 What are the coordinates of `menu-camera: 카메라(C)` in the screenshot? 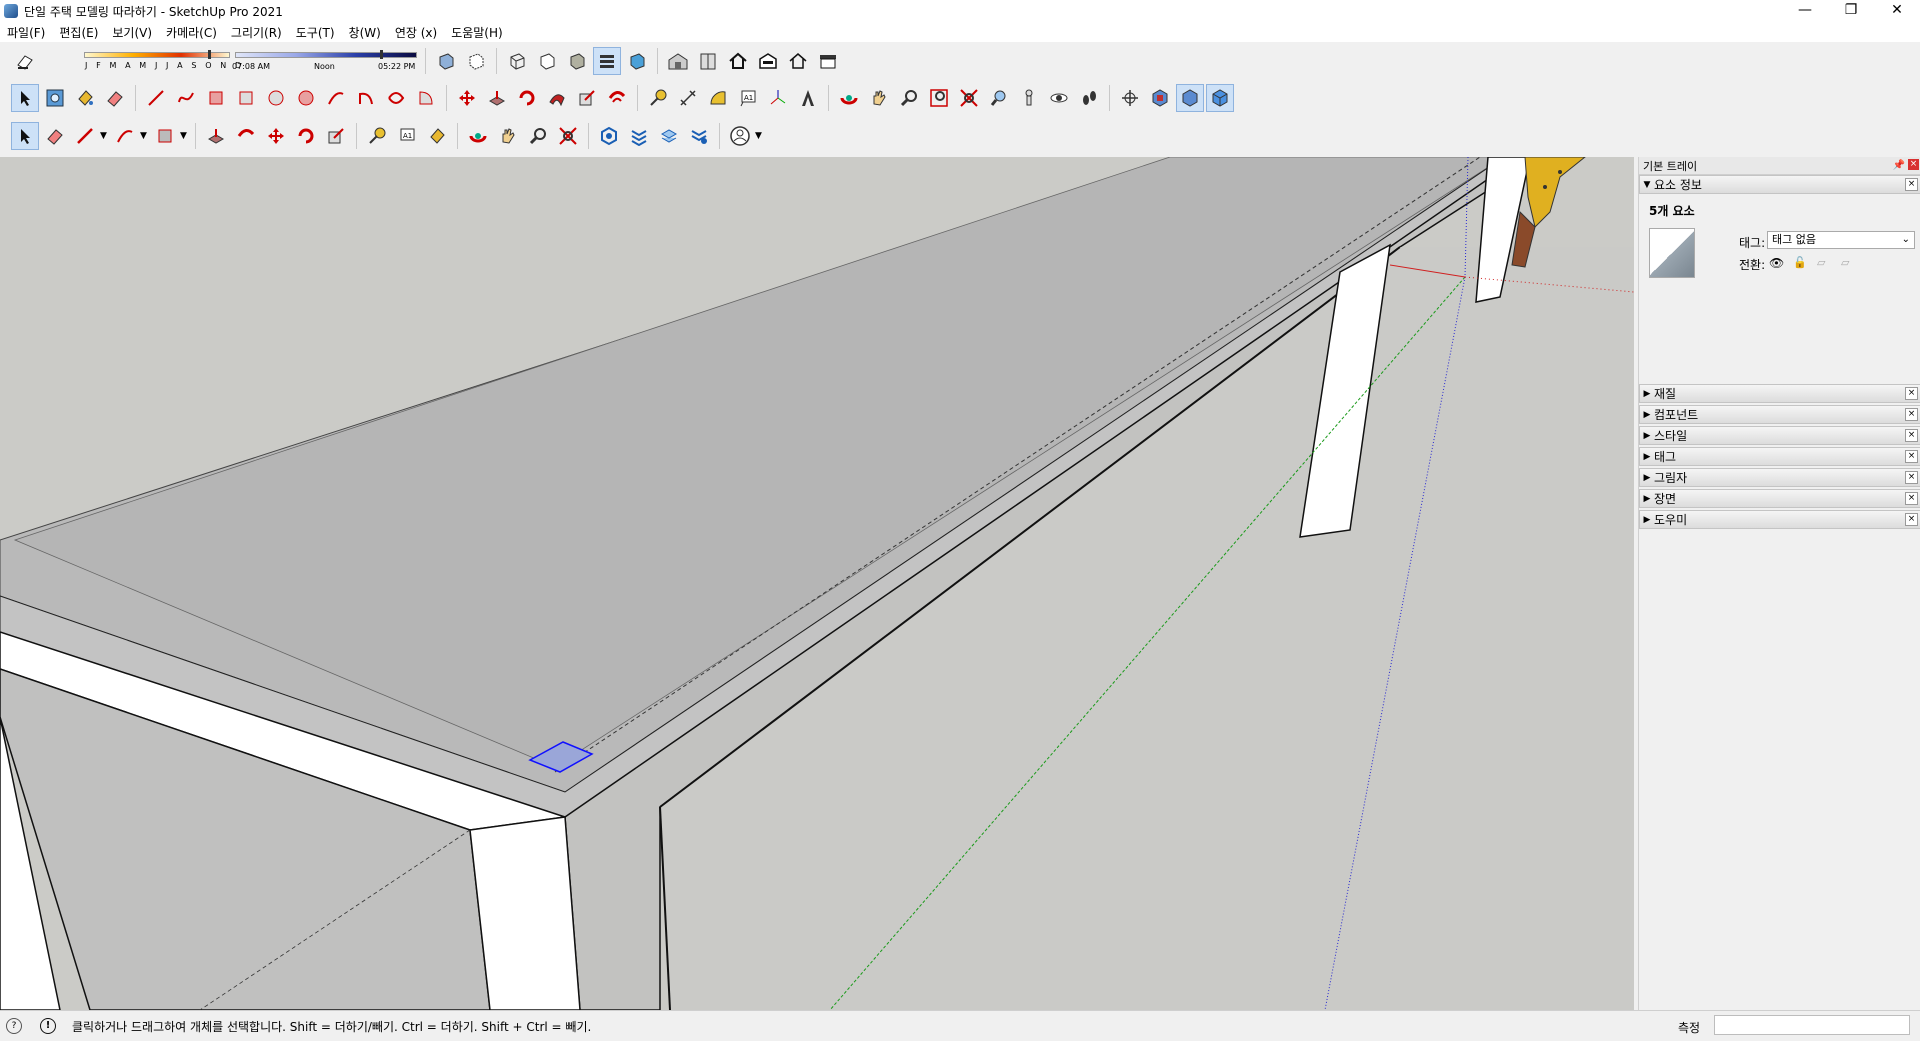 It's located at (191, 32).